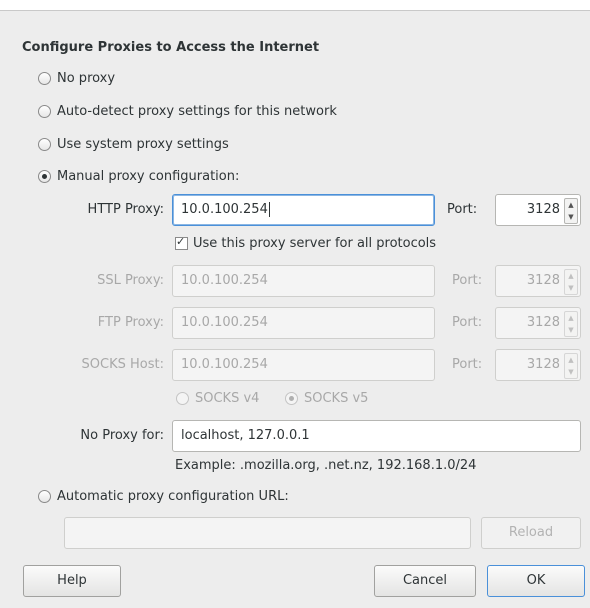  What do you see at coordinates (171, 47) in the screenshot?
I see `dialog-heading: Configure Proxies to Access the Internet` at bounding box center [171, 47].